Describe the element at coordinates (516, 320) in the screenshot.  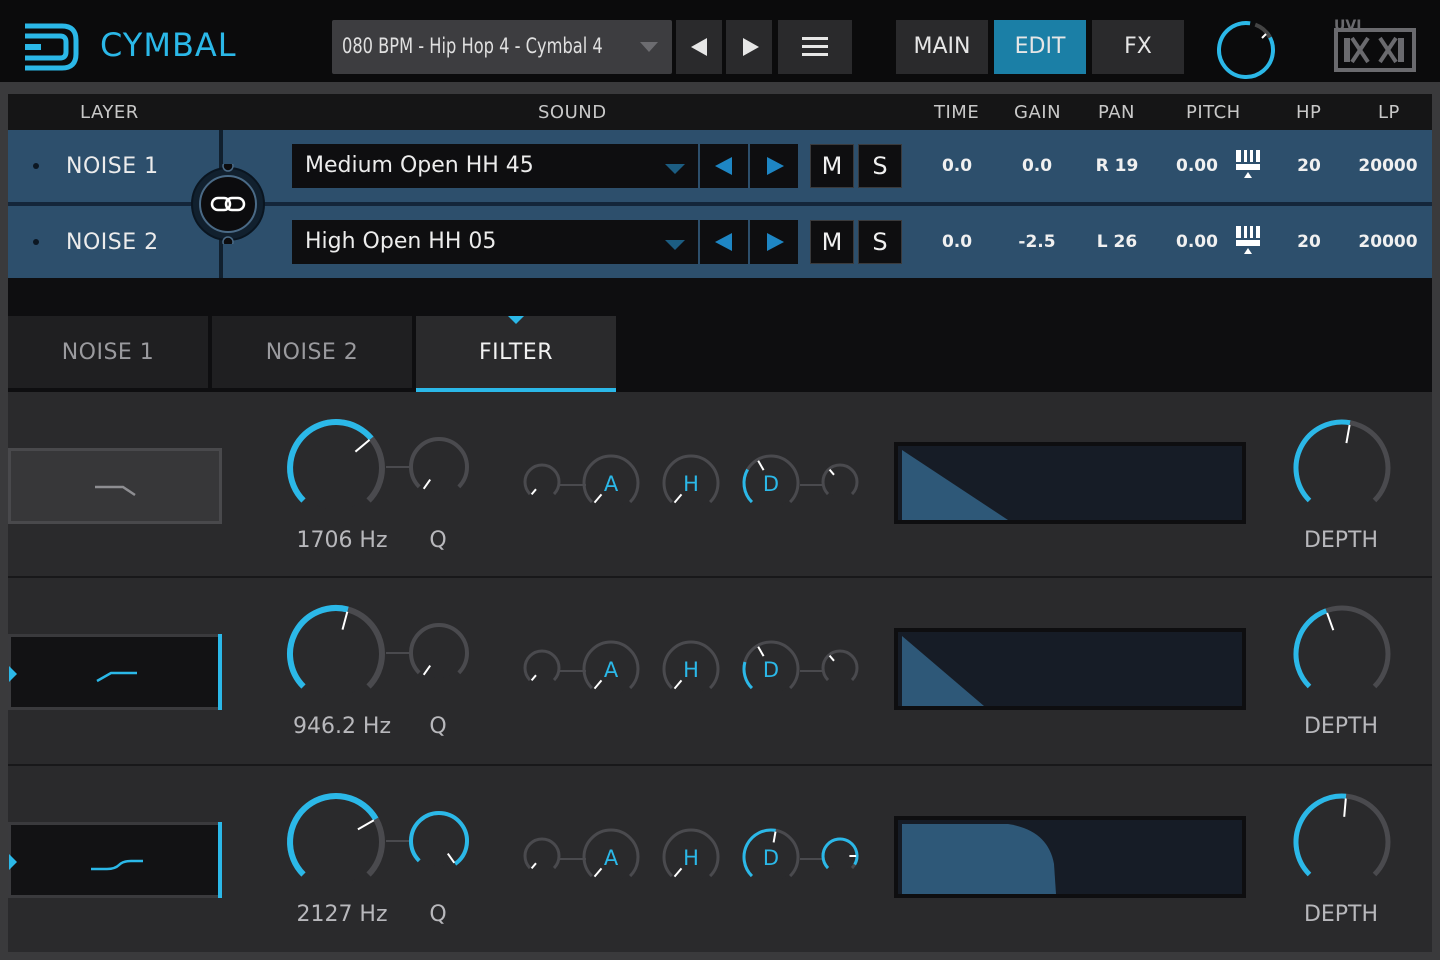
I see `active-tab-marker` at that location.